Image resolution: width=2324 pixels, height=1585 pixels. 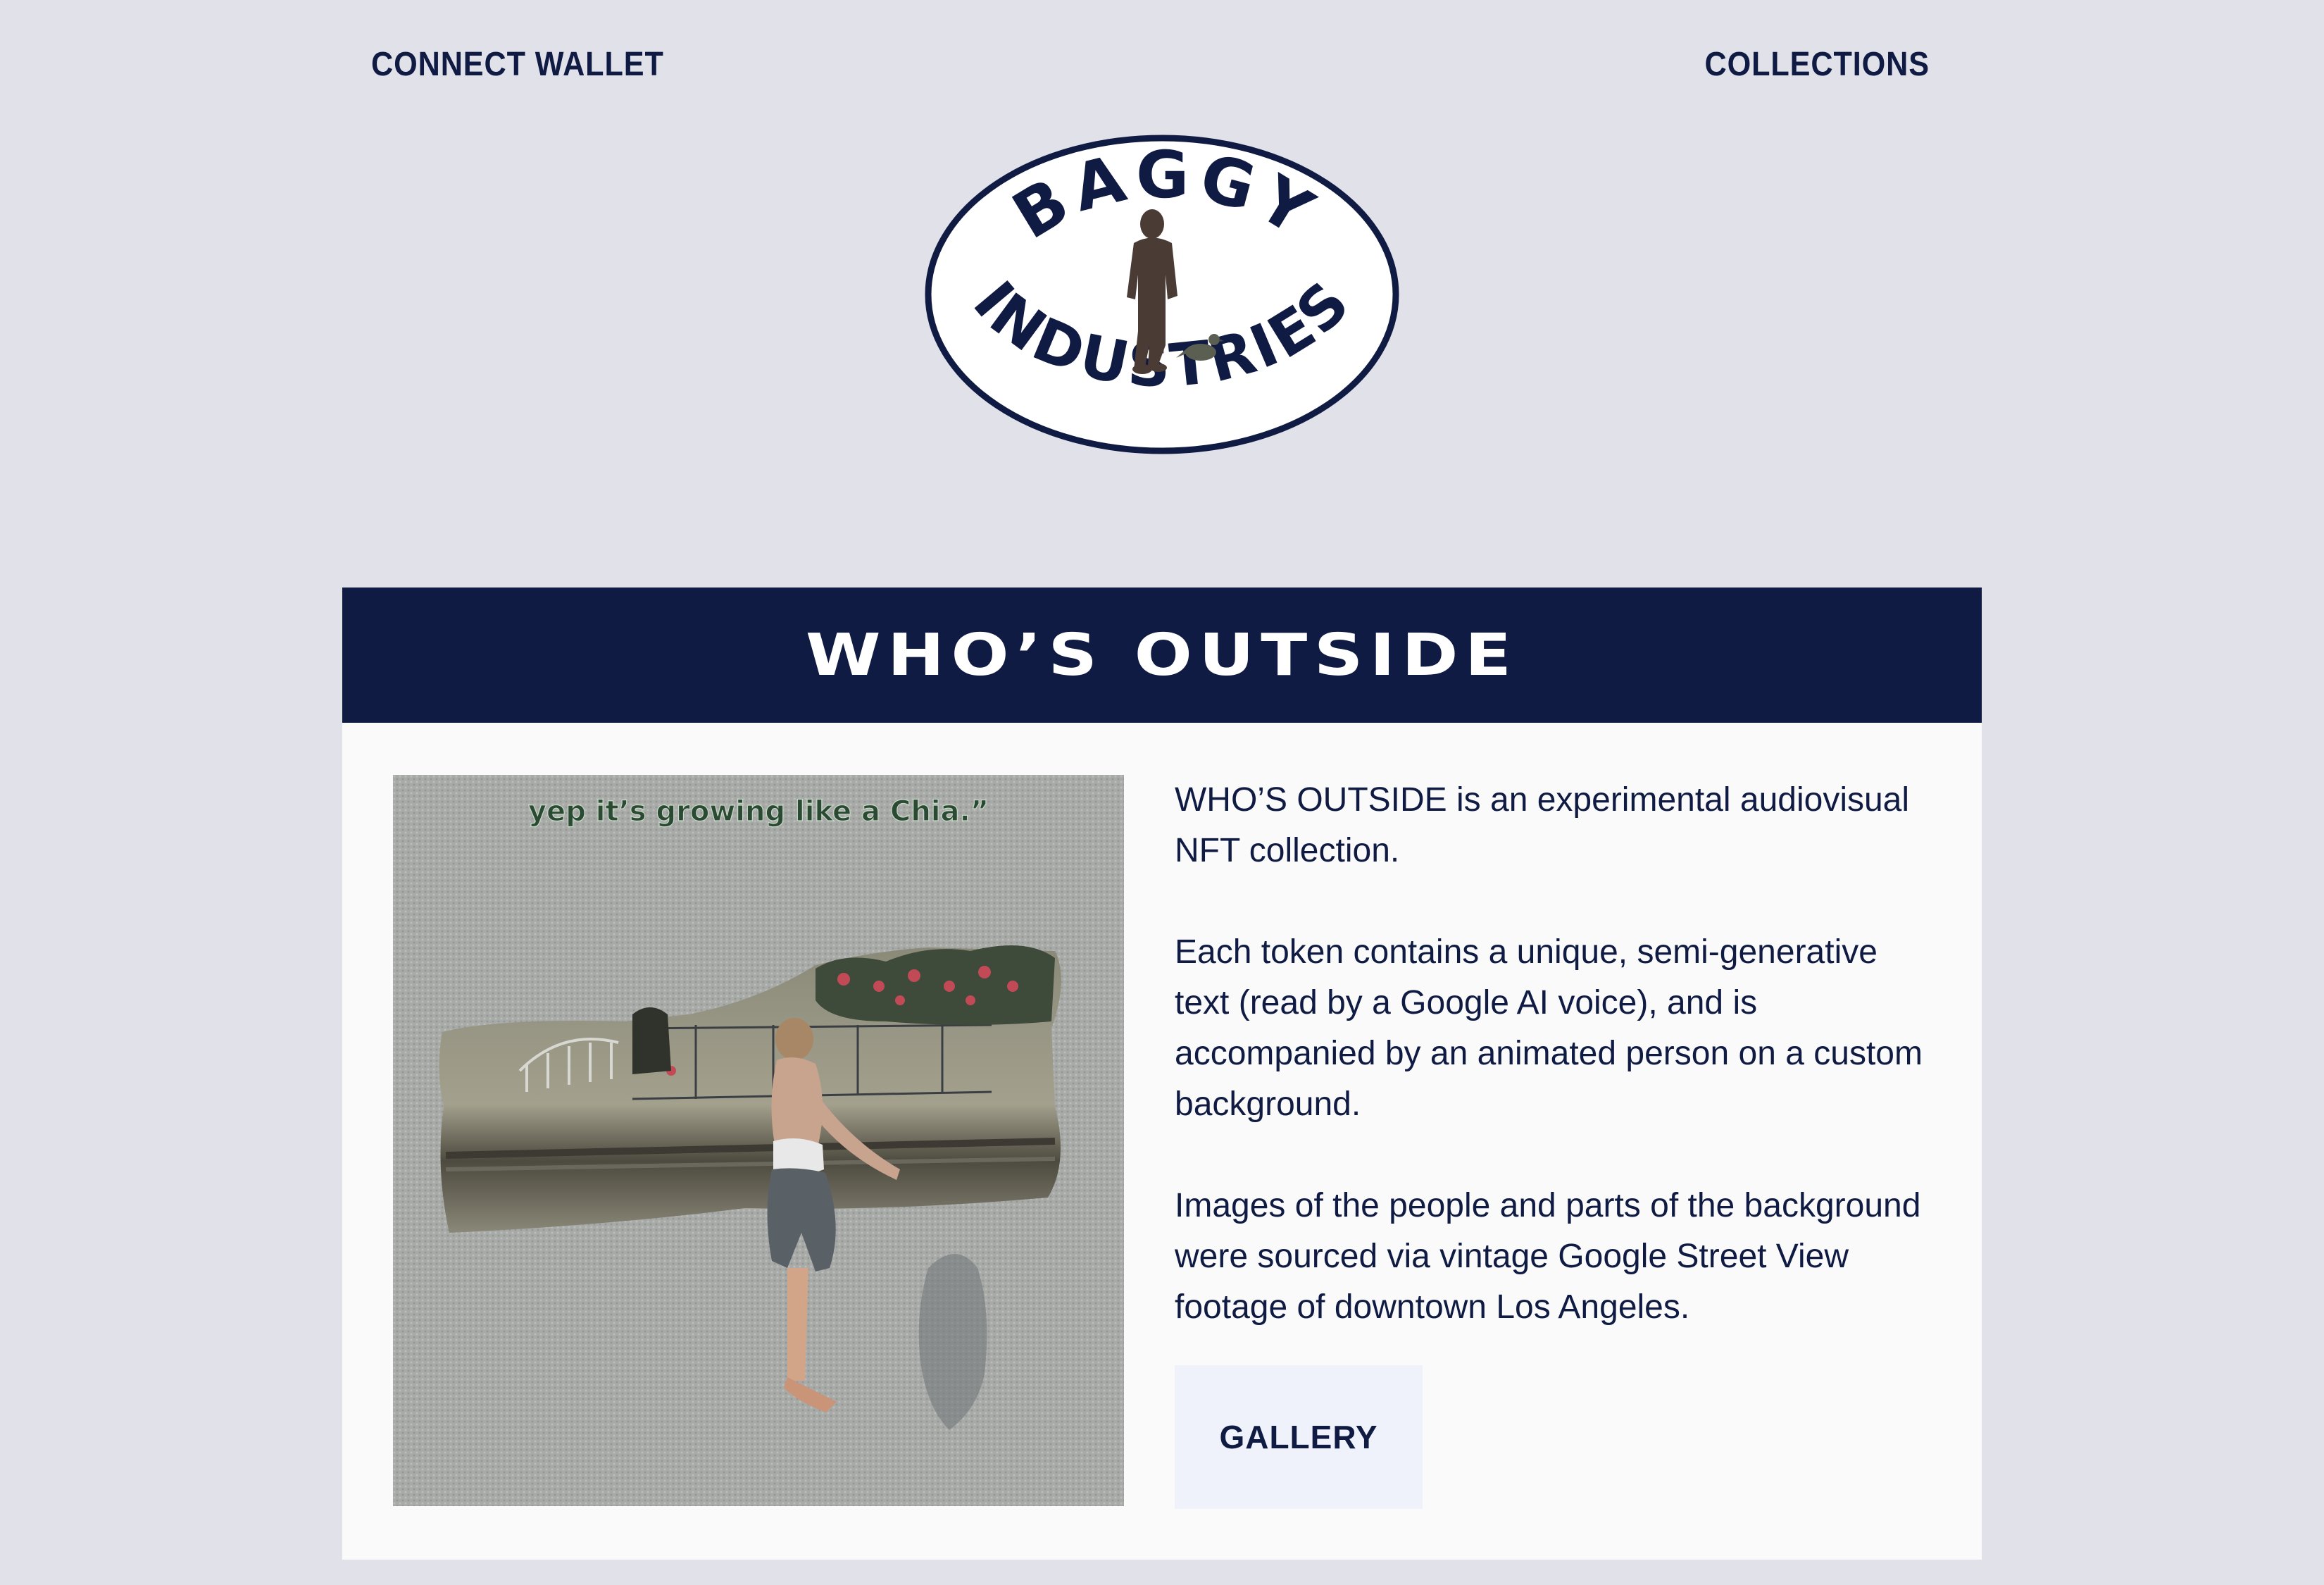 I want to click on collection-title: WHO’S OUTSIDE, so click(x=1162, y=655).